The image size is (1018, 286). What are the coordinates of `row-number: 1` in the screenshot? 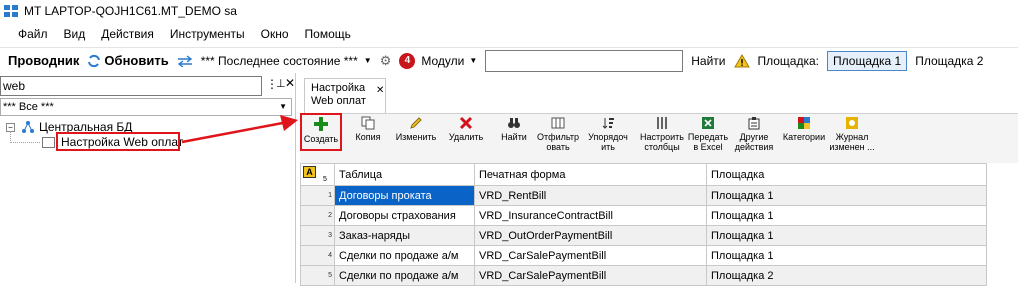 It's located at (317, 195).